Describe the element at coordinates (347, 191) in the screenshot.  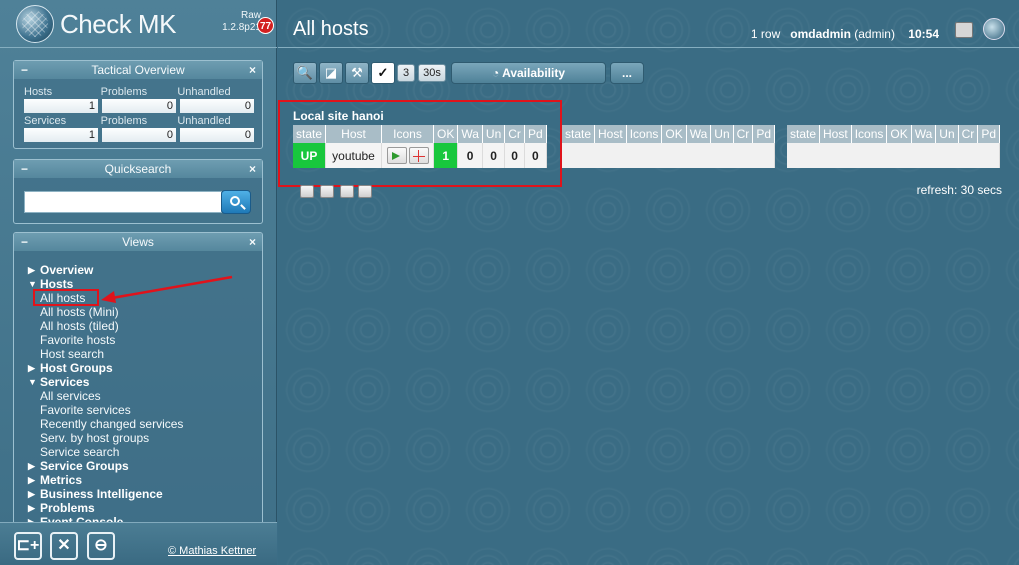
I see `bookmark-icon` at that location.